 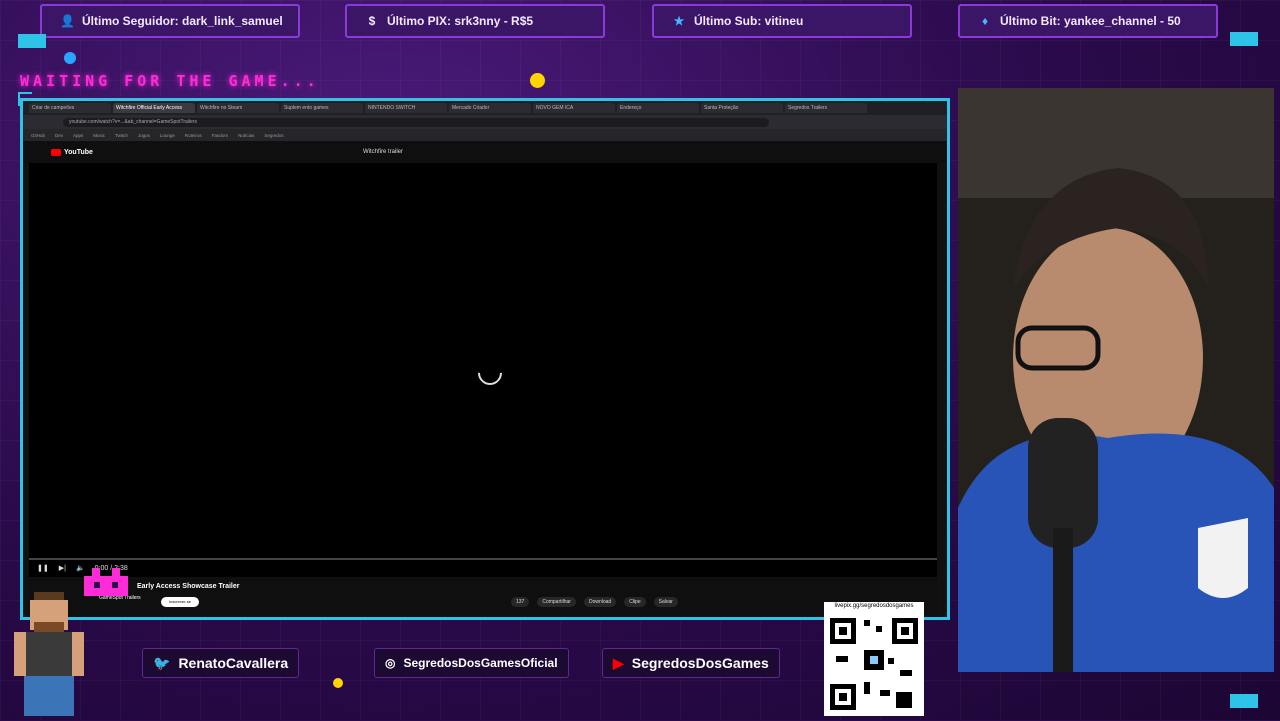 I want to click on pixel-character-mascot, so click(x=49, y=654).